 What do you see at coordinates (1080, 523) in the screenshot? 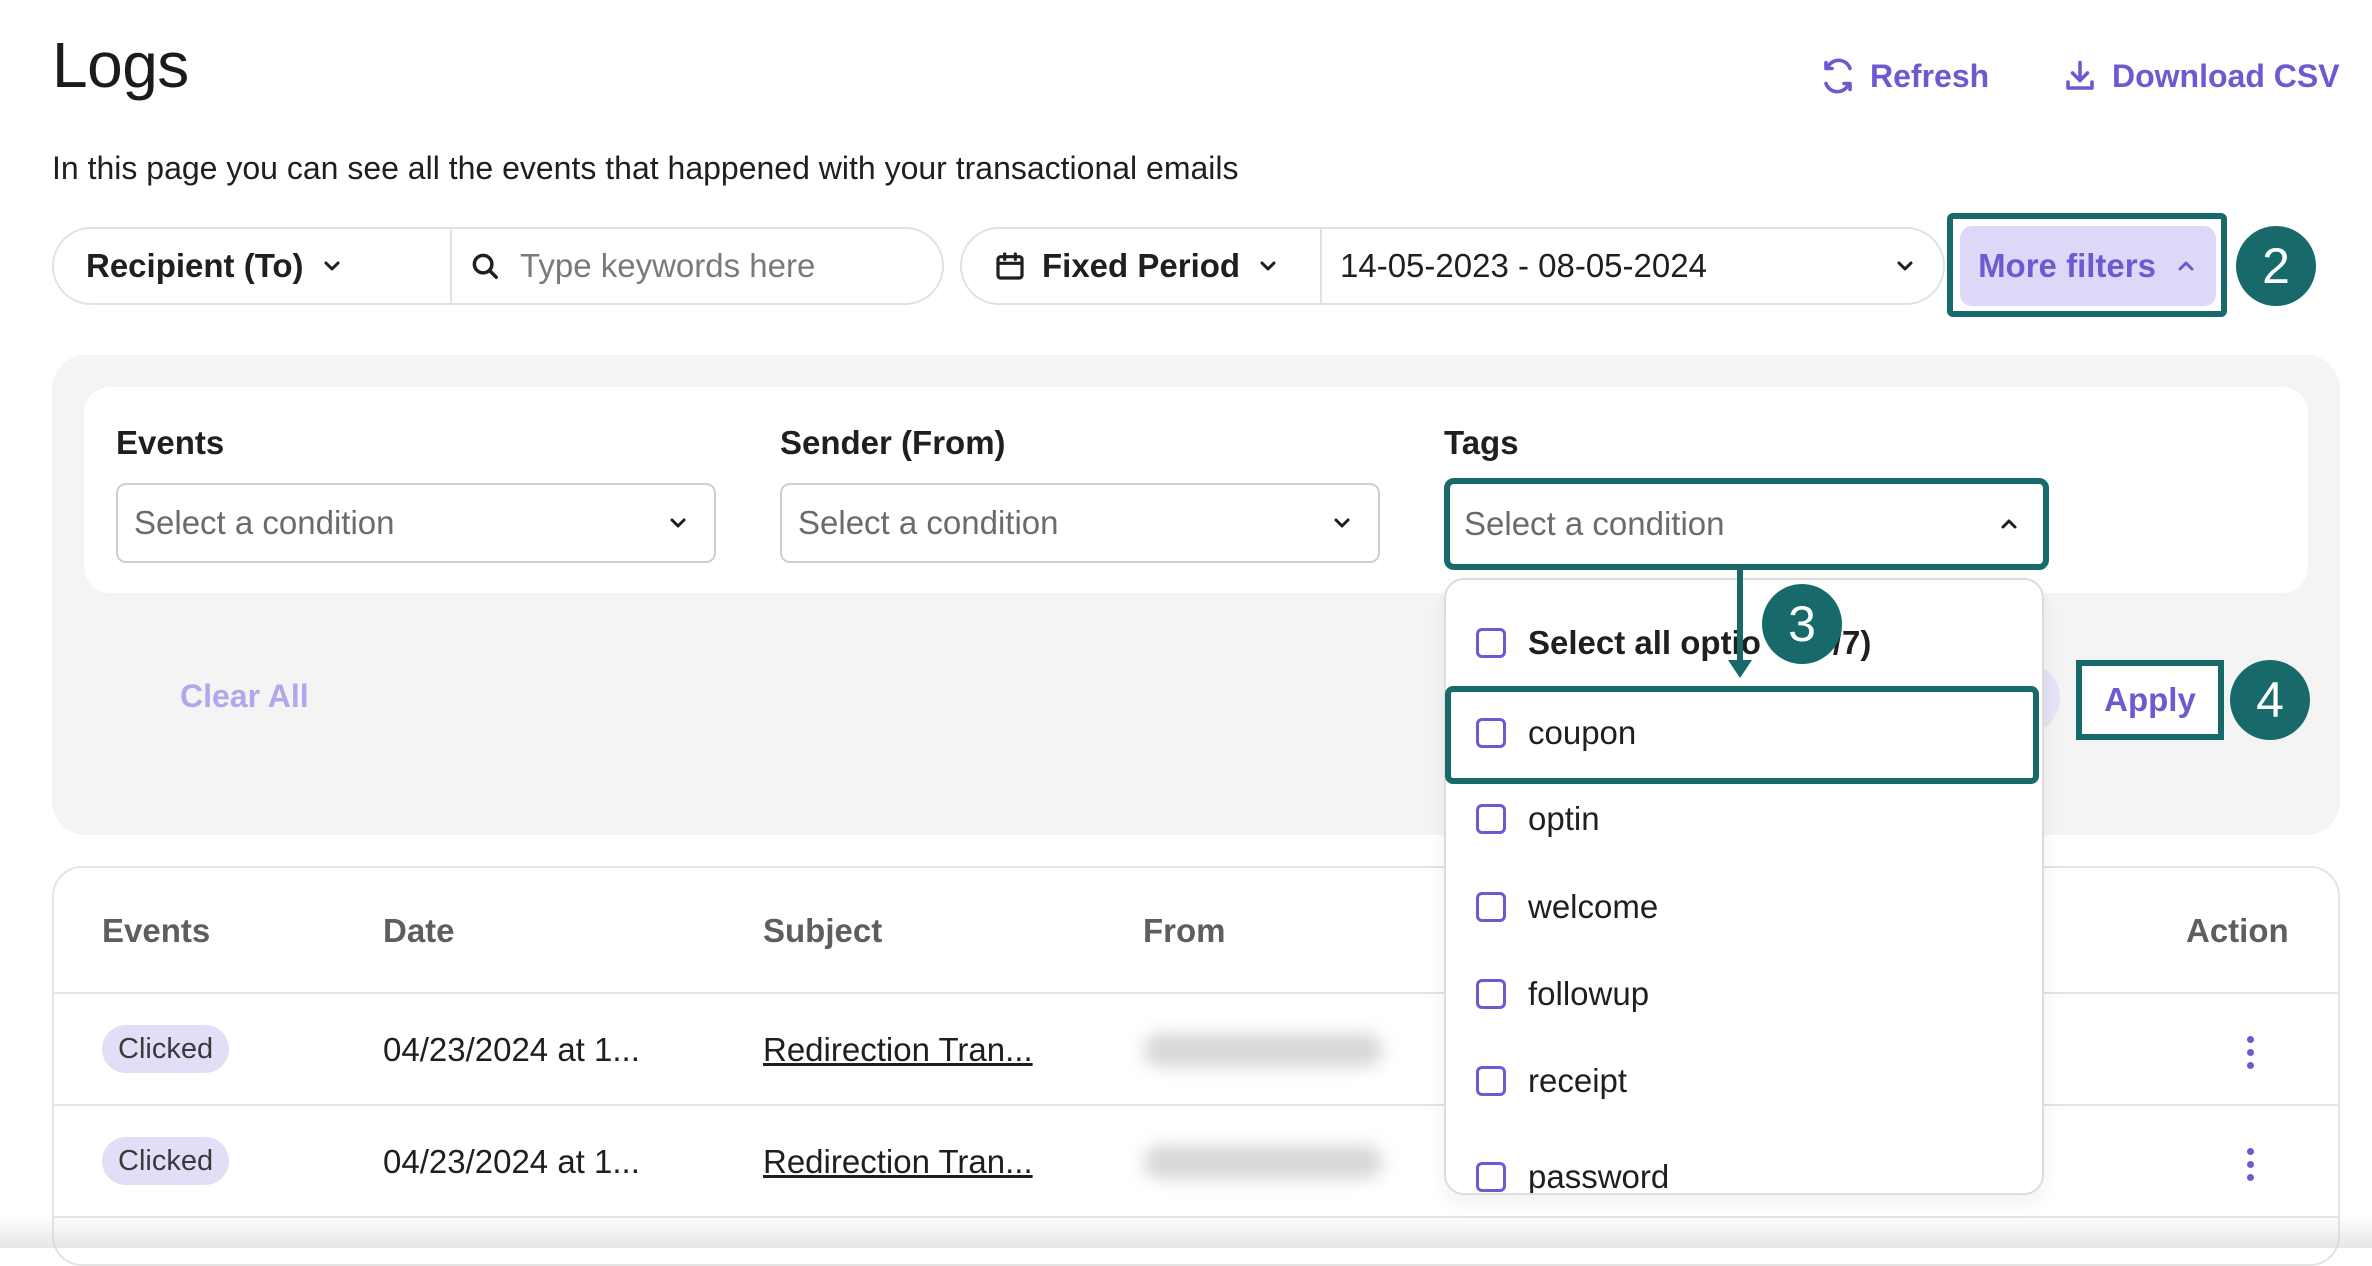
I see `sender-select: Select a condition` at bounding box center [1080, 523].